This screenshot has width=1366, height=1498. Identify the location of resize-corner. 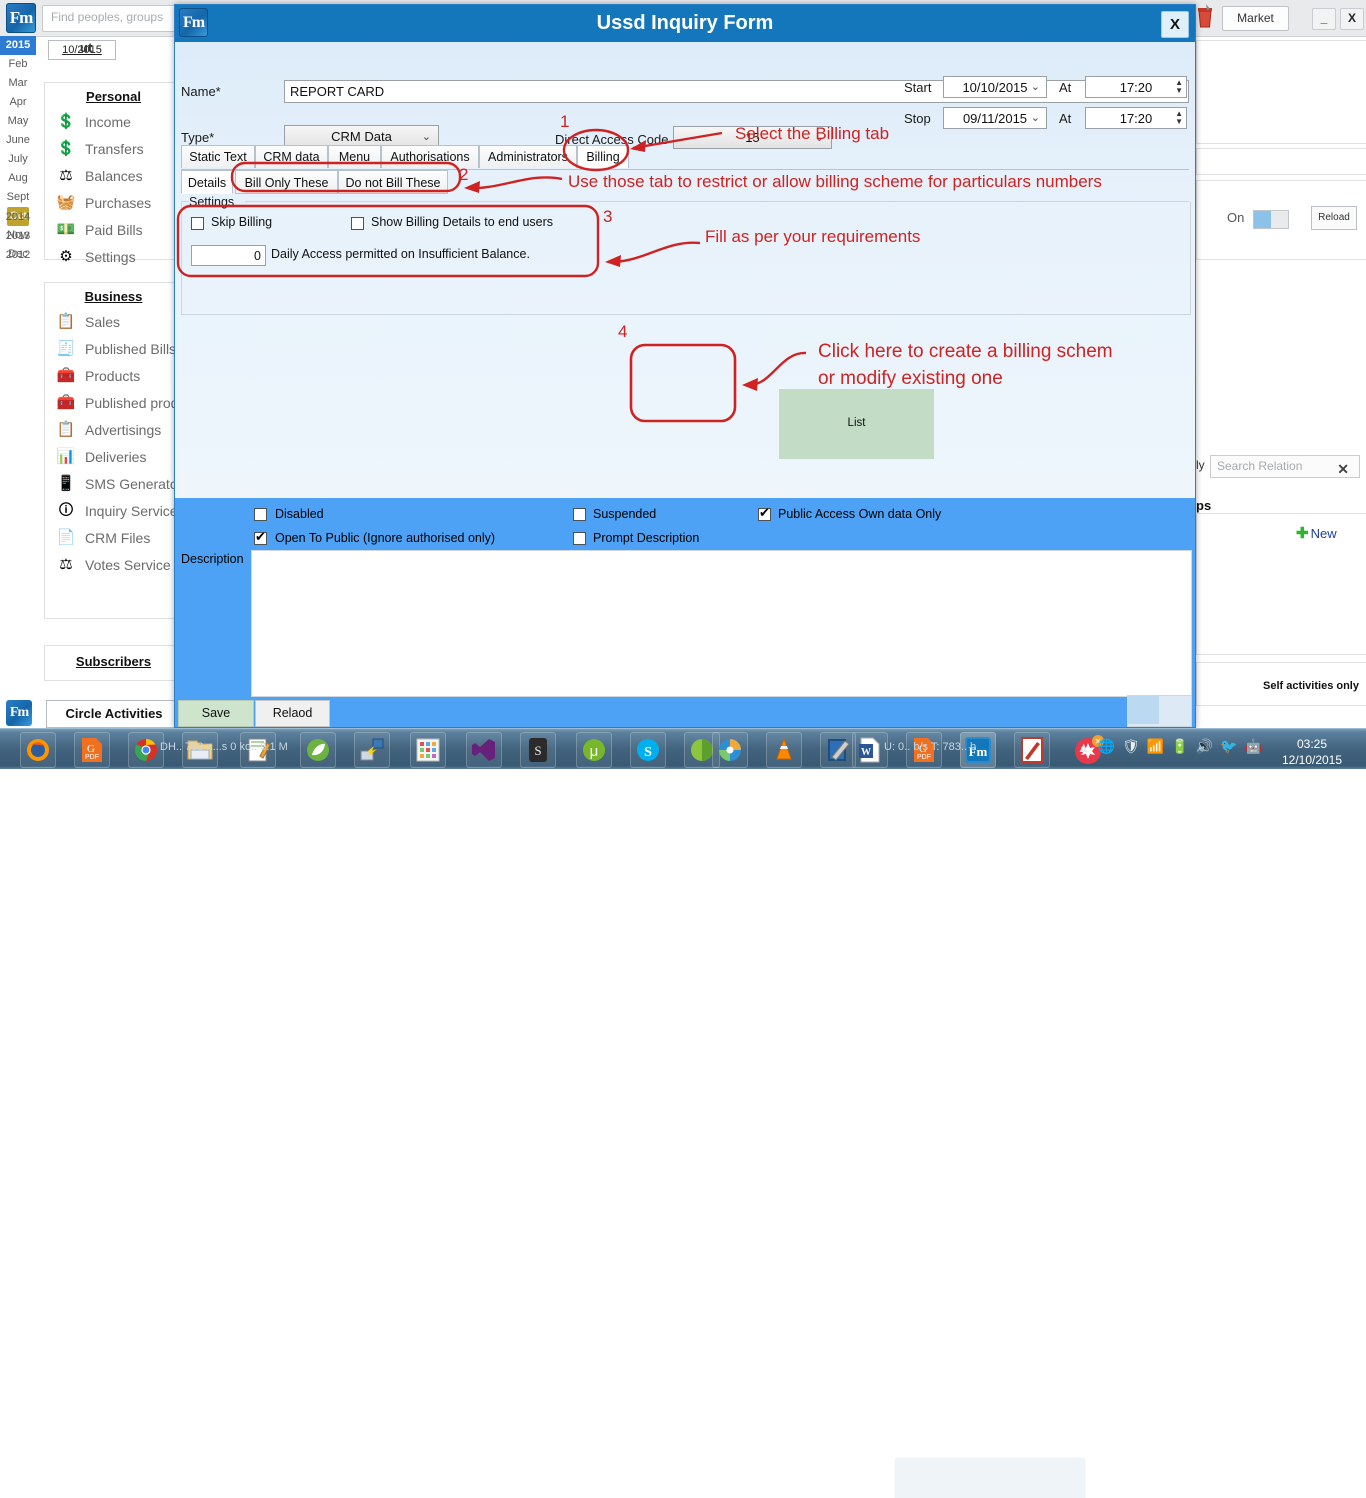
(1159, 711).